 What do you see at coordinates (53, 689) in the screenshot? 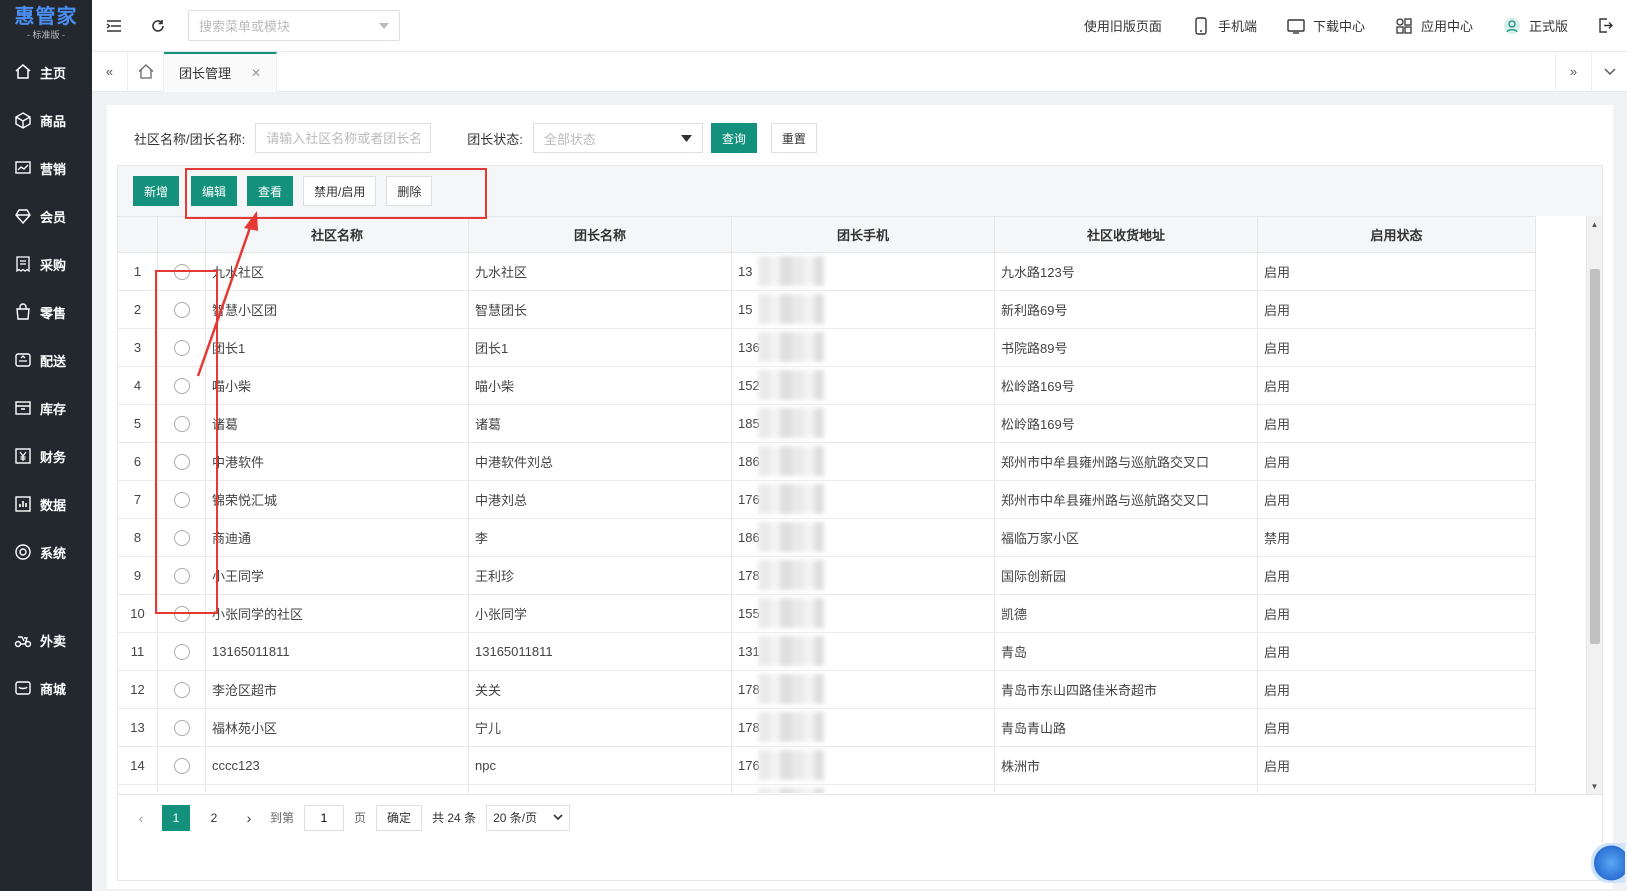
I see `sidebar-item-label: 商城` at bounding box center [53, 689].